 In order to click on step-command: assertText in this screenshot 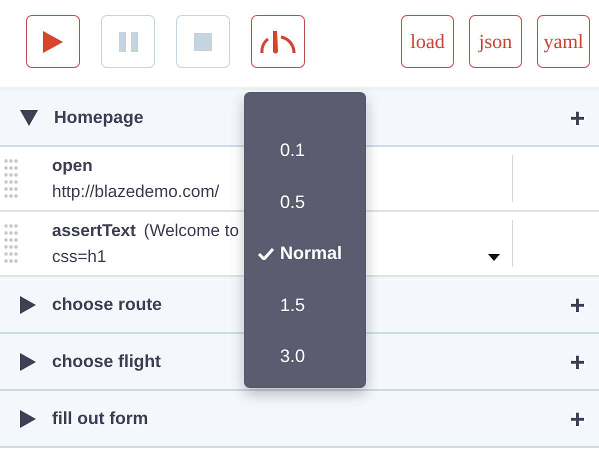, I will do `click(94, 230)`.